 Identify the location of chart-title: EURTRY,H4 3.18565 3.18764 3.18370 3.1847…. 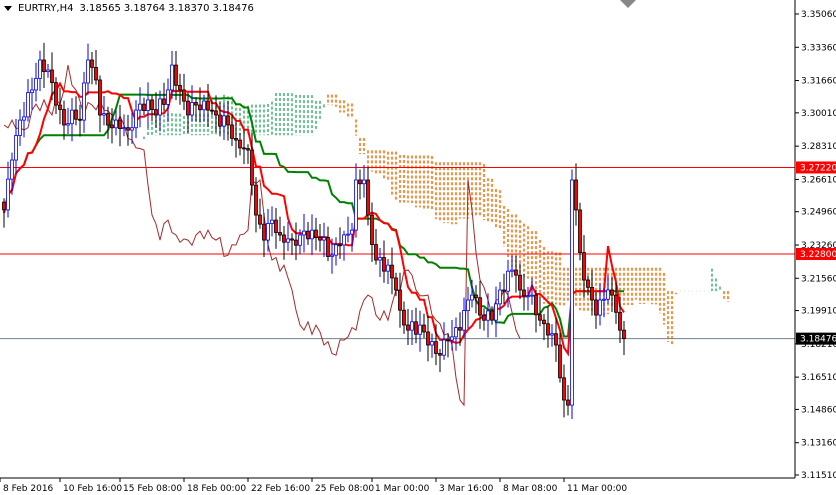
(129, 8).